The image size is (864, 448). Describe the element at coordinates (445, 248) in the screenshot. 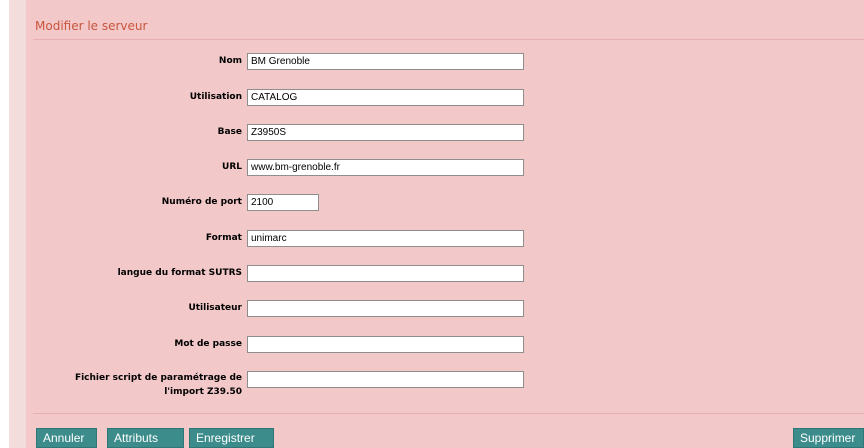

I see `field-row-format: Format` at that location.